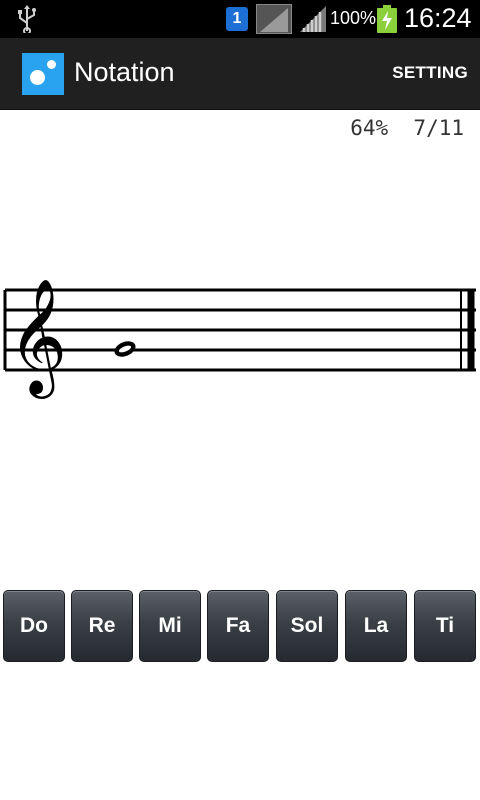  I want to click on answer-button-la: La, so click(376, 626).